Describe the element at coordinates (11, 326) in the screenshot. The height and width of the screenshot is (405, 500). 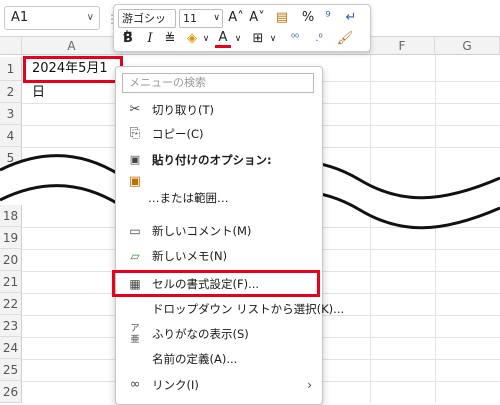
I see `row-header-23: 23` at that location.